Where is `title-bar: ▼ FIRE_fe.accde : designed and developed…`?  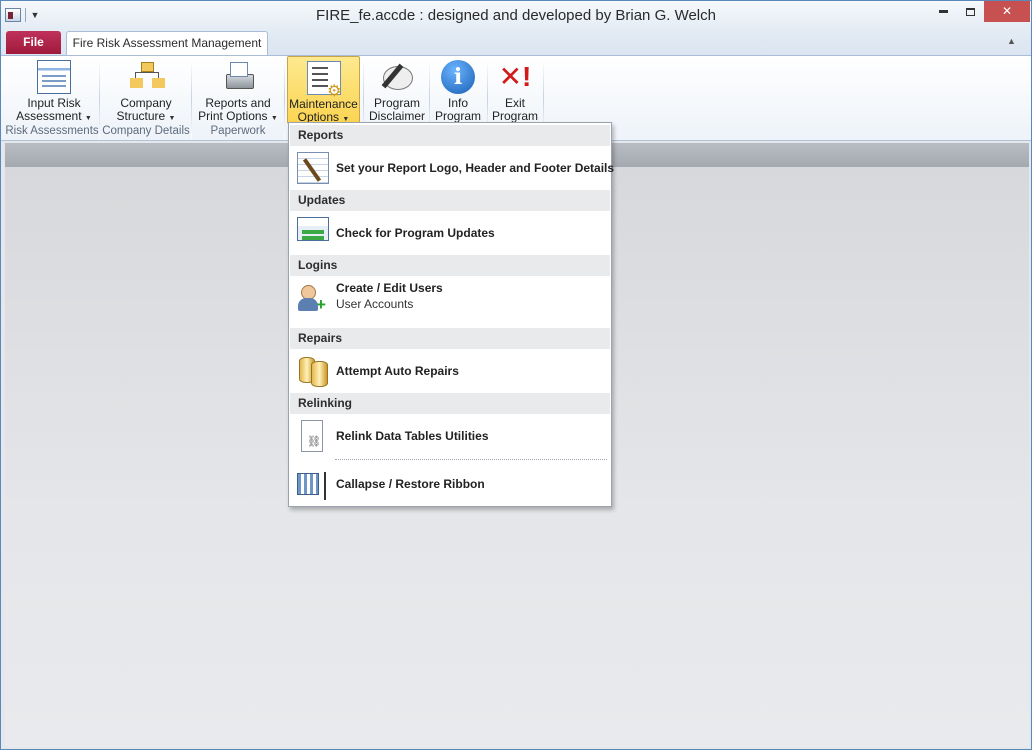
title-bar: ▼ FIRE_fe.accde : designed and developed… is located at coordinates (516, 16).